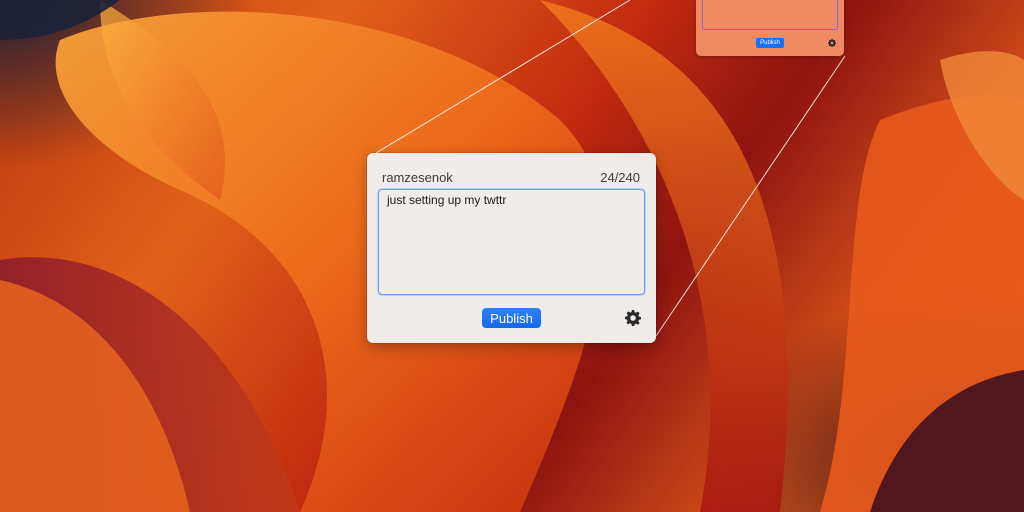 The image size is (1024, 512). I want to click on thumbnail-gear-icon, so click(832, 43).